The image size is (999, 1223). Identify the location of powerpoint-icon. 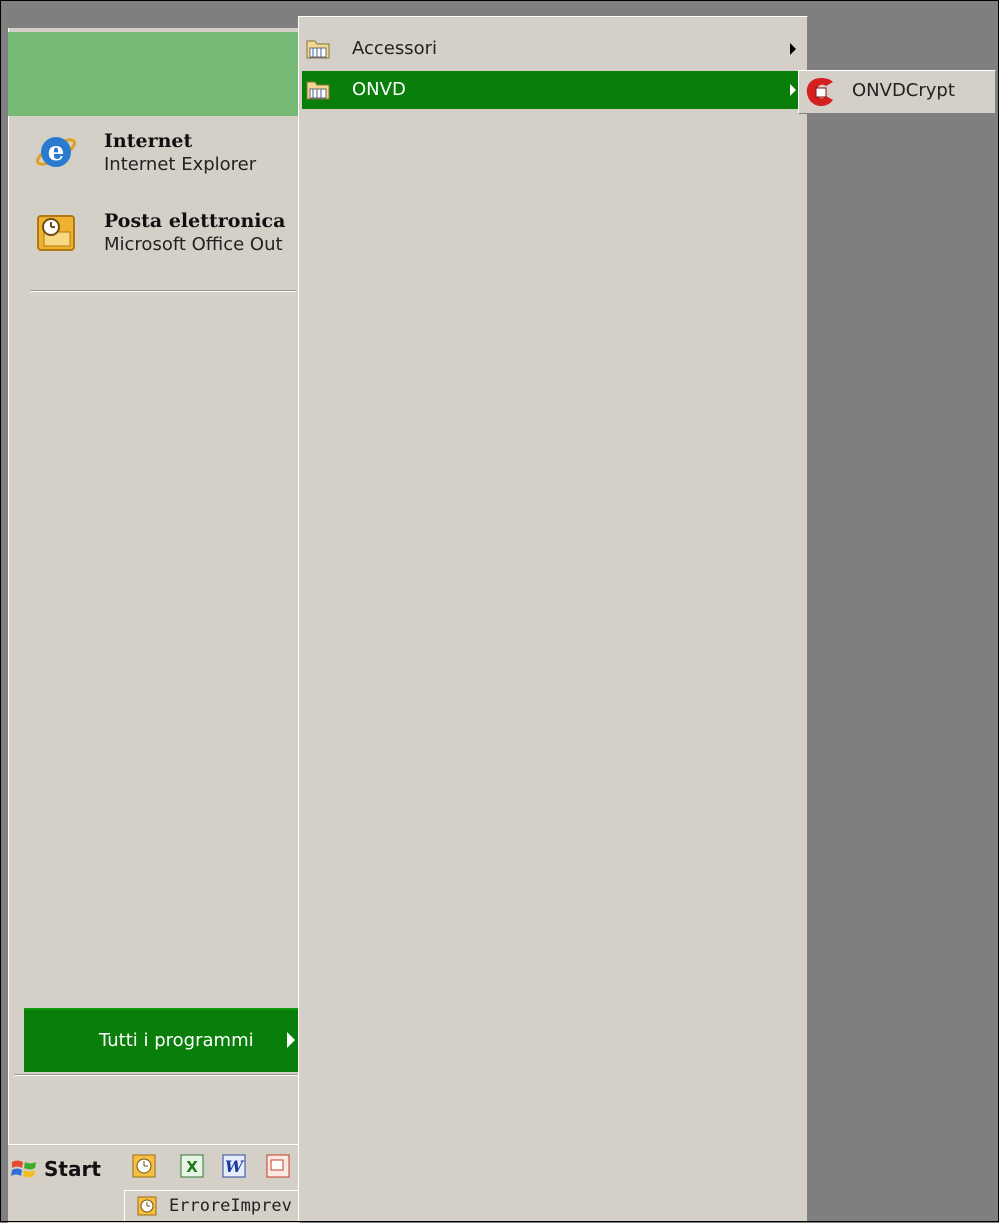
(278, 1166).